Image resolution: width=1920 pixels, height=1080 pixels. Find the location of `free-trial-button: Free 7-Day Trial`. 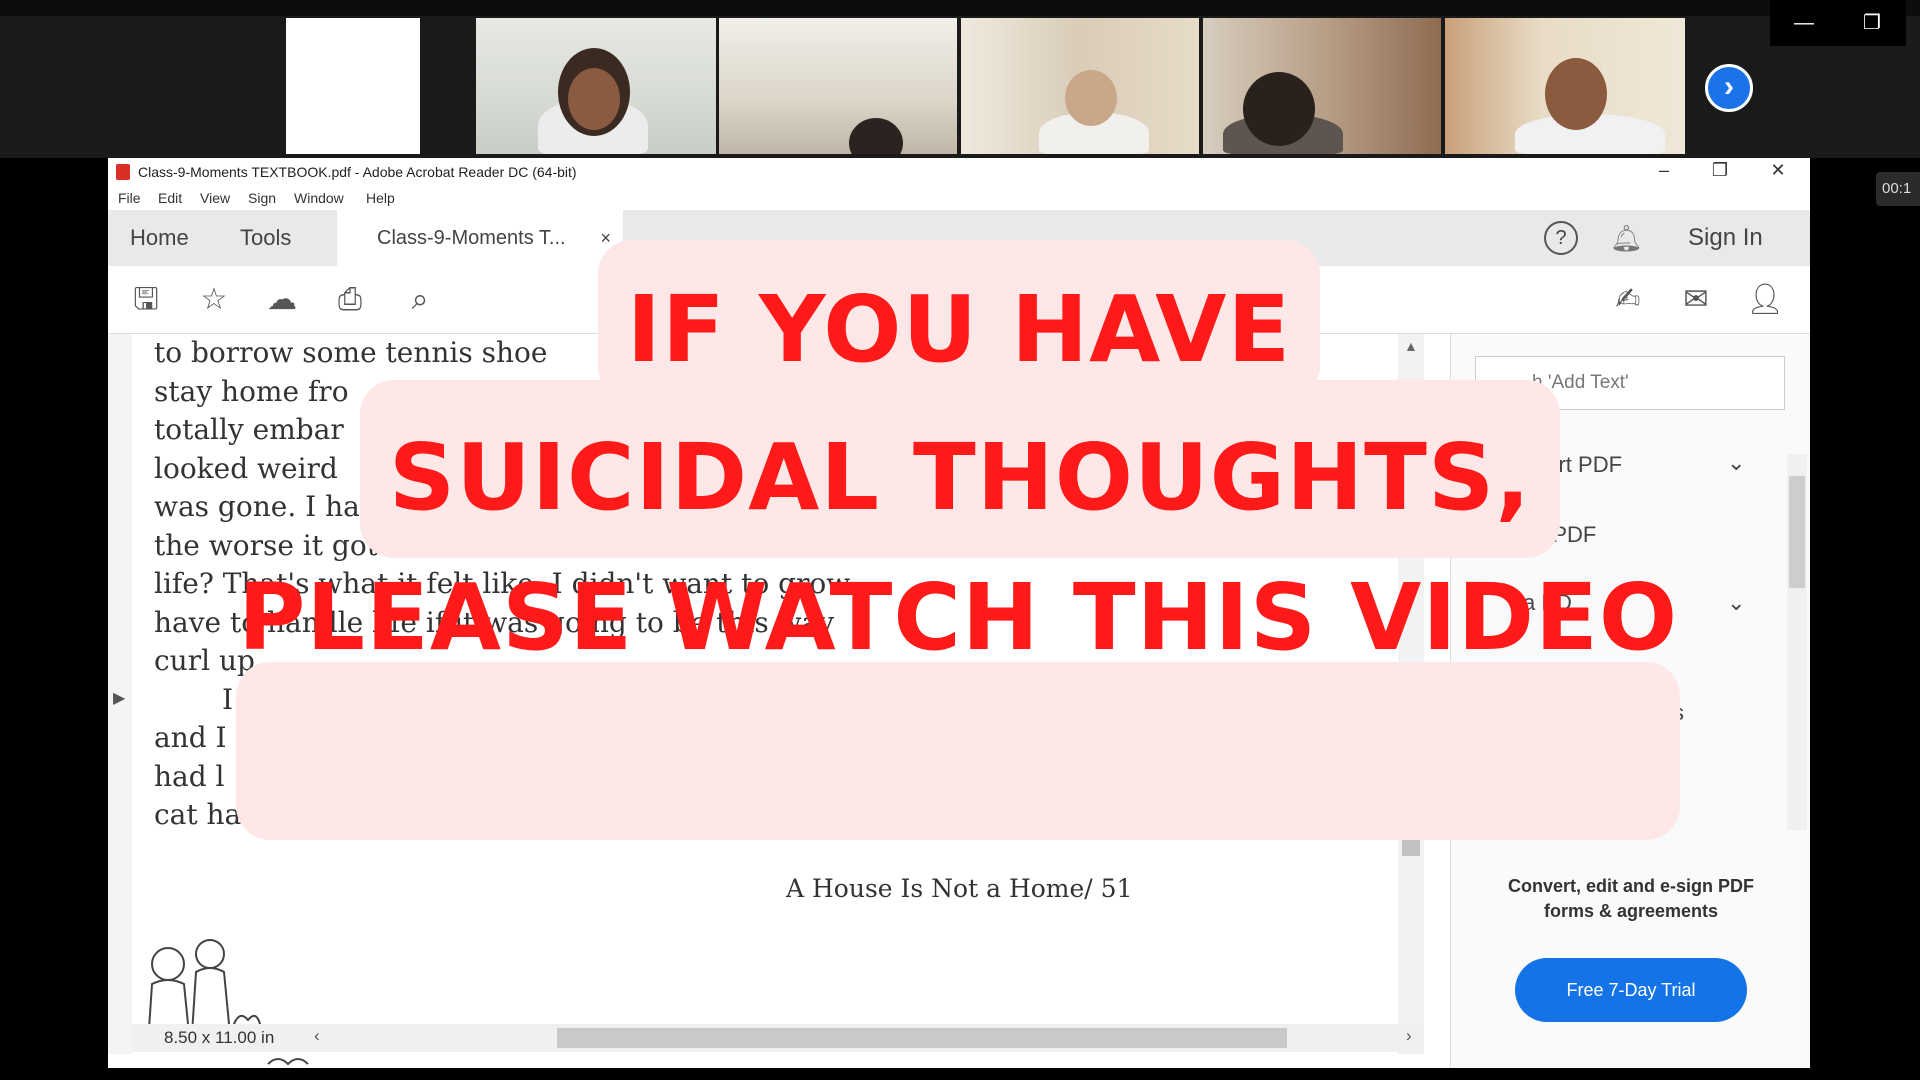

free-trial-button: Free 7-Day Trial is located at coordinates (1631, 990).